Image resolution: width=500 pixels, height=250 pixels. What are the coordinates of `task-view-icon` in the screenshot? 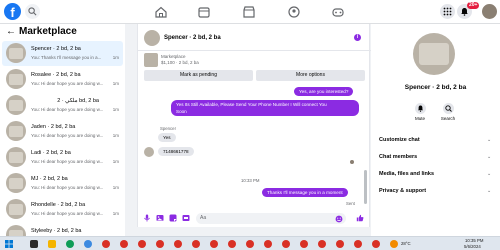 It's located at (34, 244).